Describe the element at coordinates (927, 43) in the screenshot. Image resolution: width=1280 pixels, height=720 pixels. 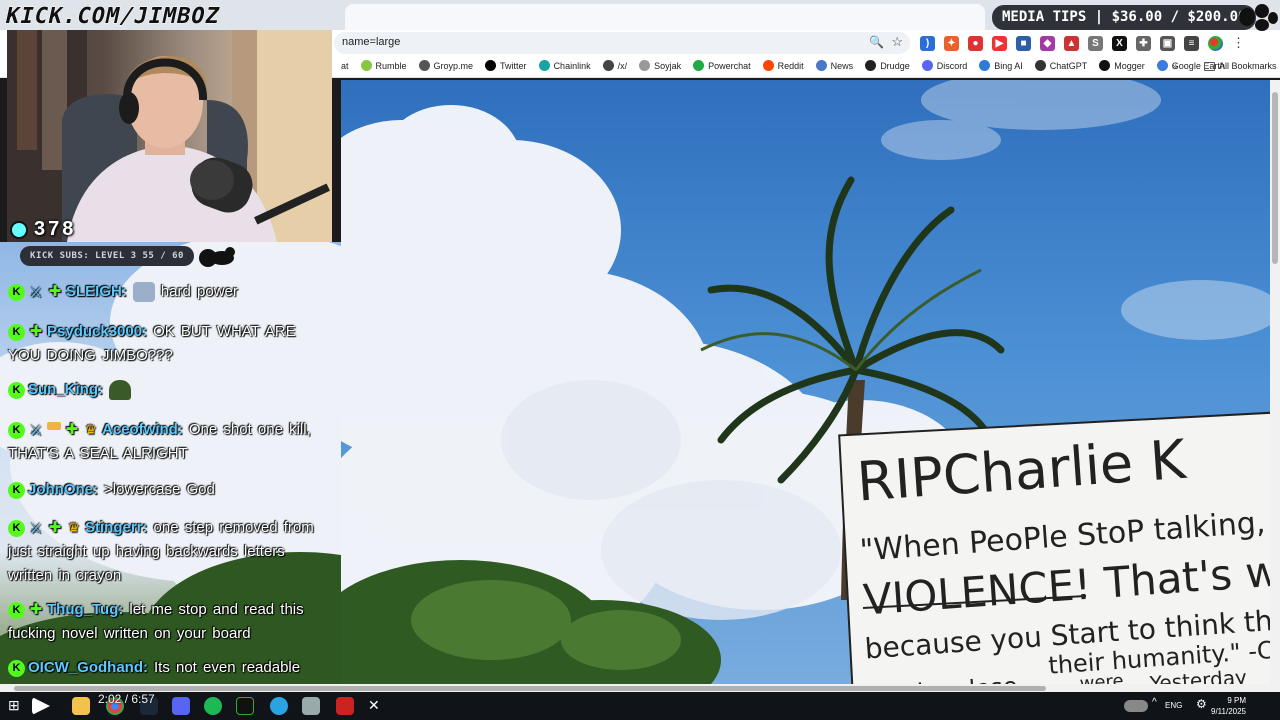
I see `extension-icon: )` at that location.